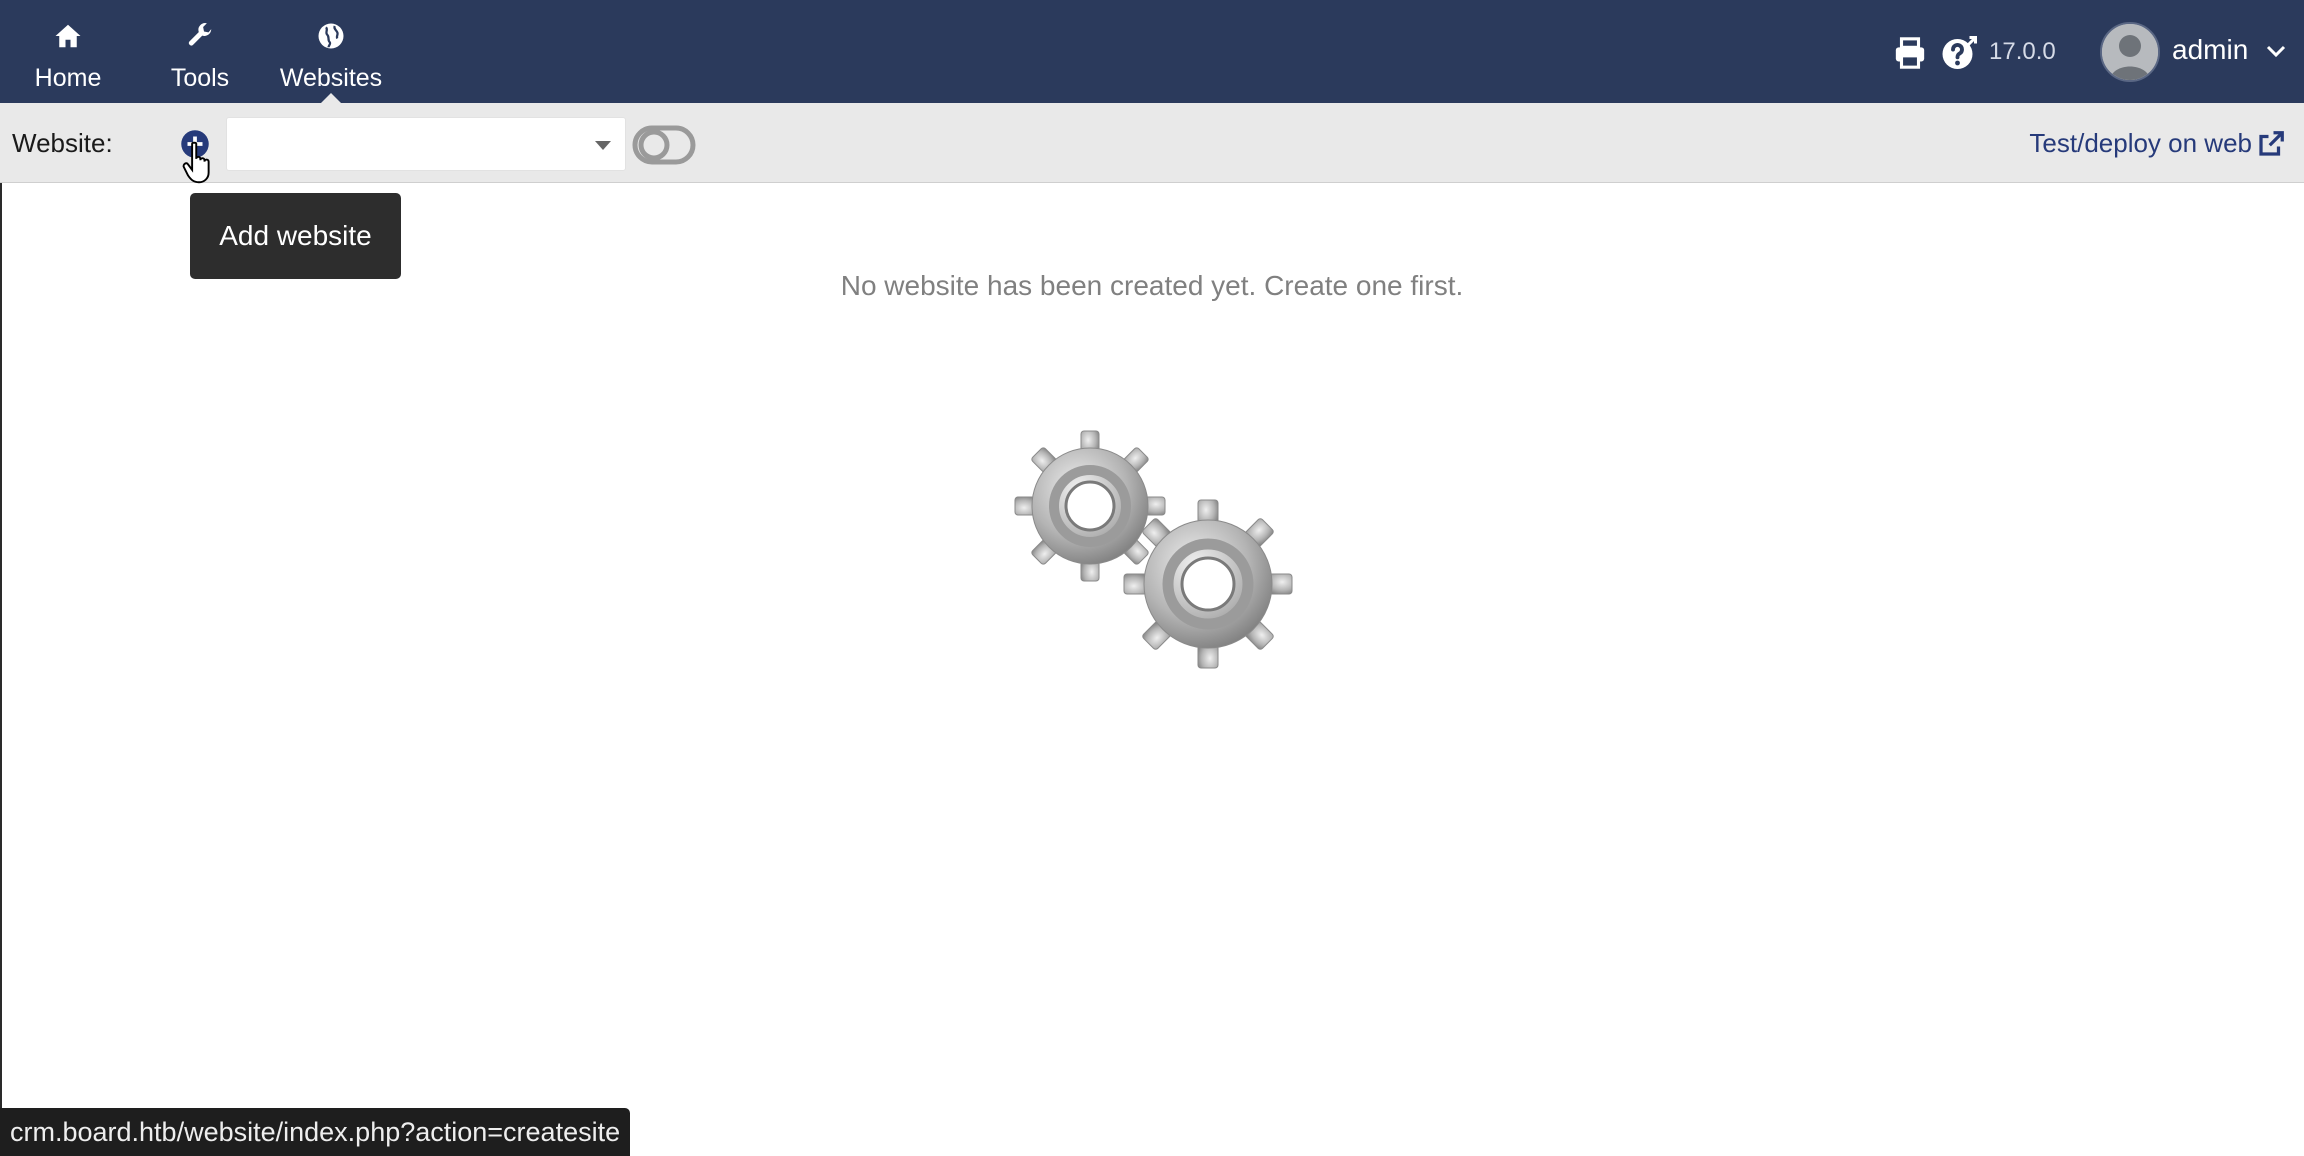 This screenshot has width=2304, height=1156. What do you see at coordinates (331, 98) in the screenshot?
I see `active-tab-indicator` at bounding box center [331, 98].